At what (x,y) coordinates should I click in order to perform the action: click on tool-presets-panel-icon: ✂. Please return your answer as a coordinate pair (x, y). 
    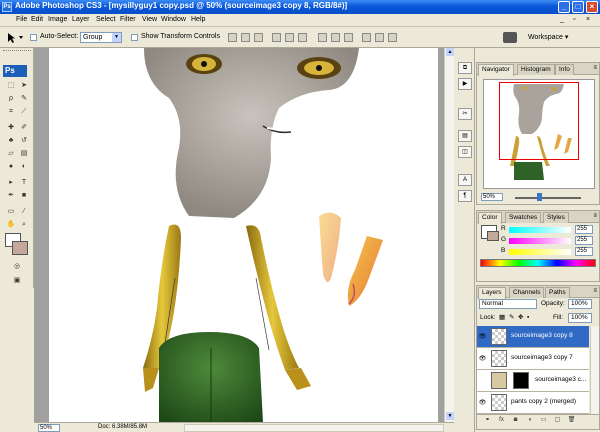
    Looking at the image, I should click on (465, 114).